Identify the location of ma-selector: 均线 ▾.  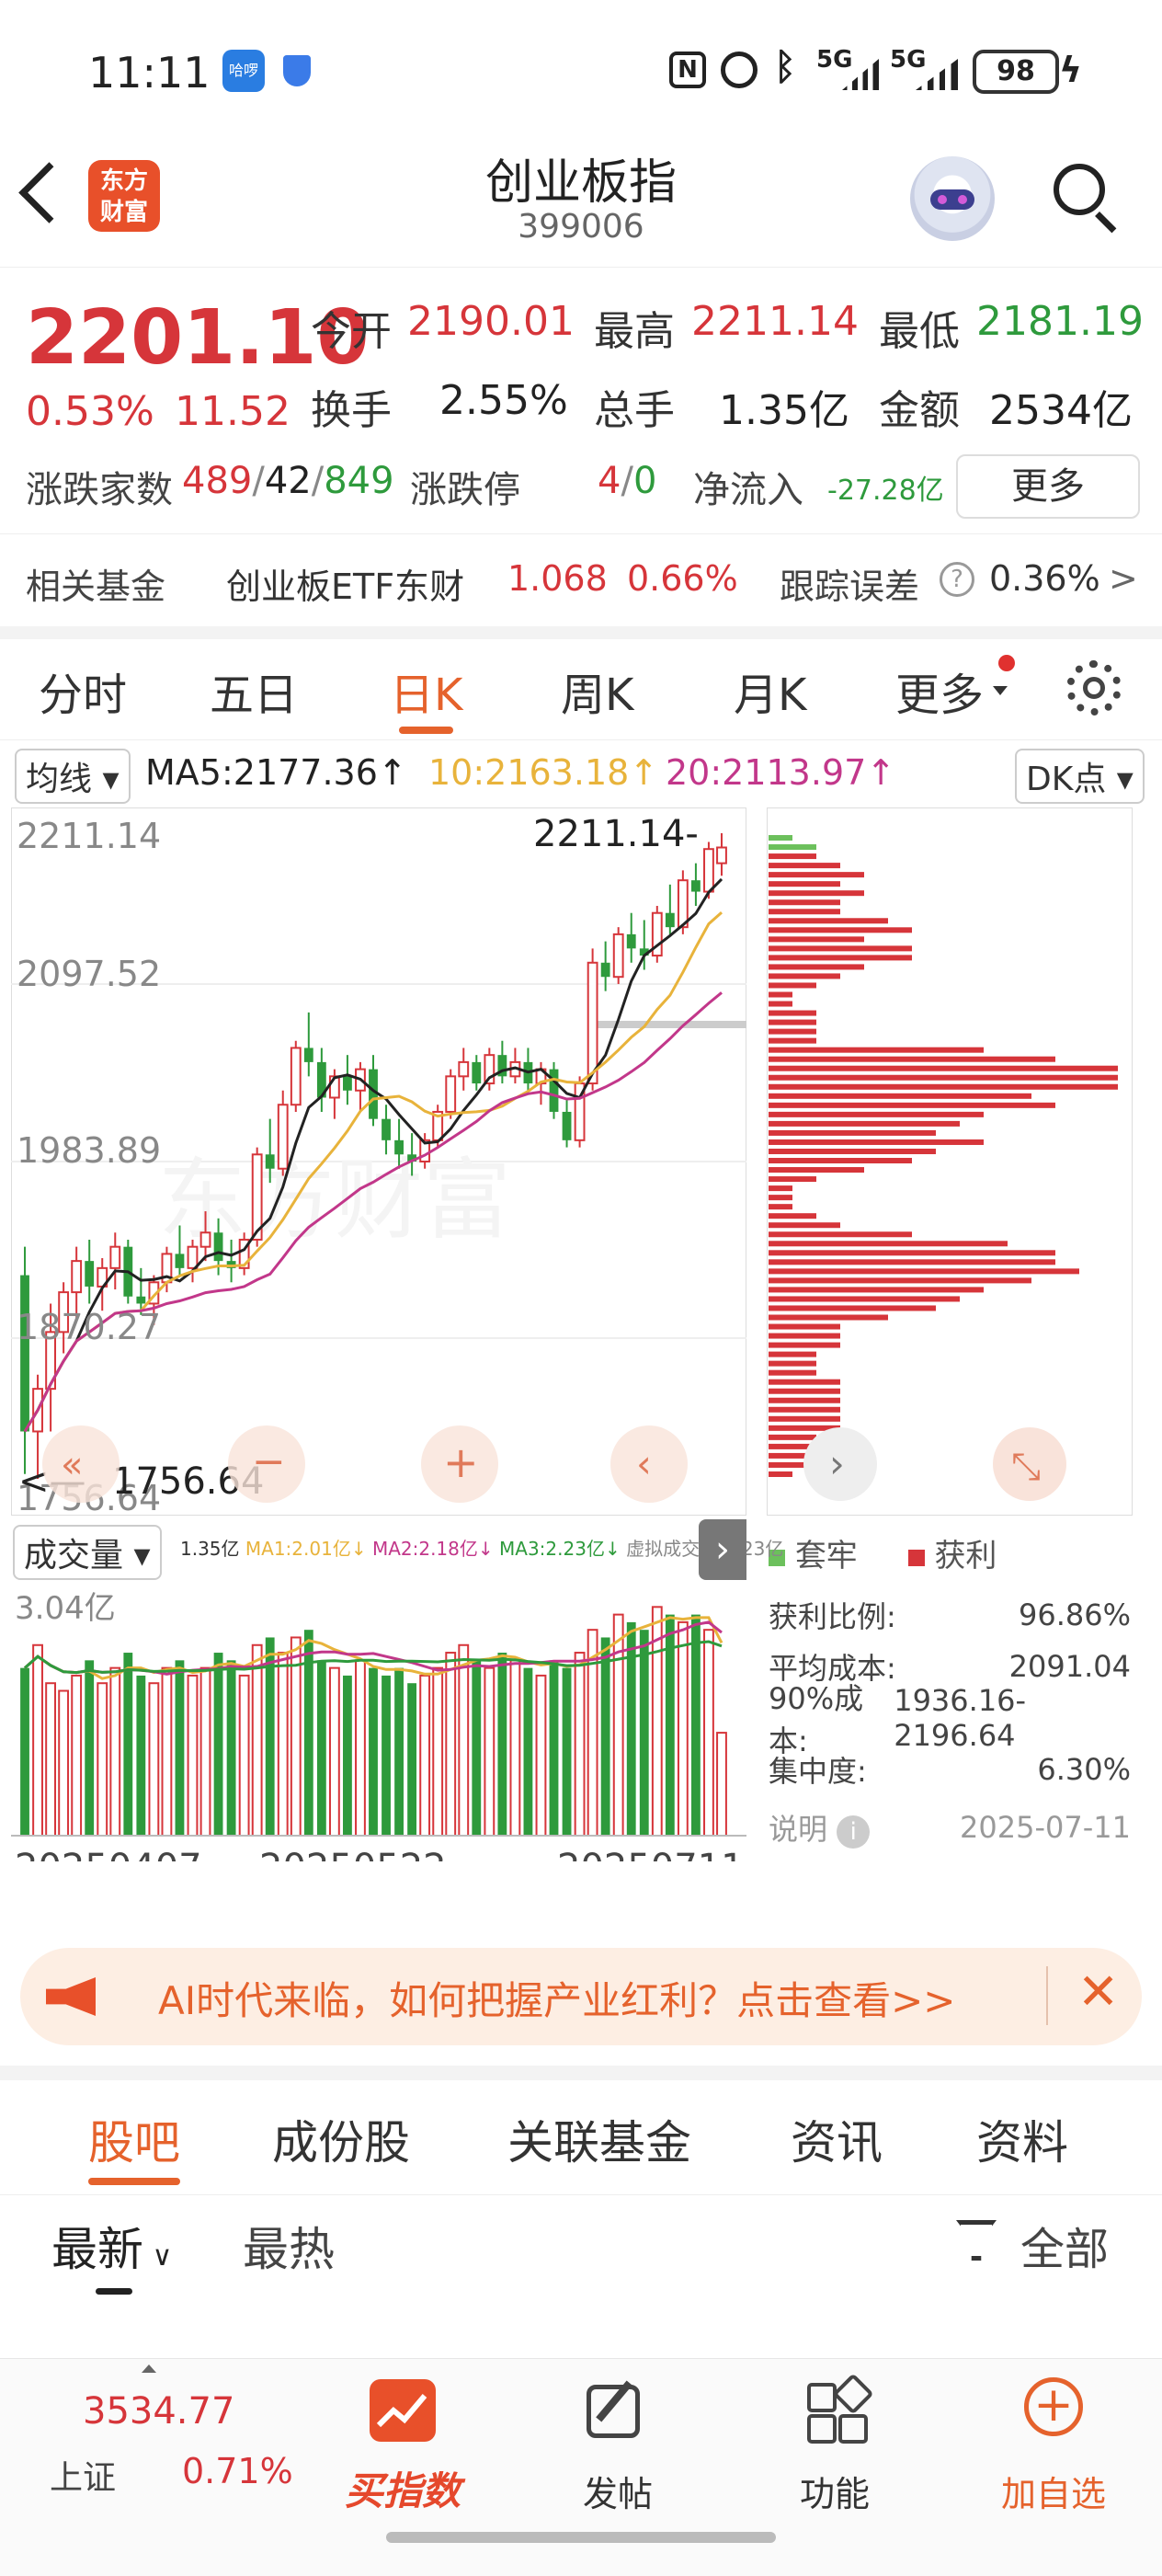
(73, 776).